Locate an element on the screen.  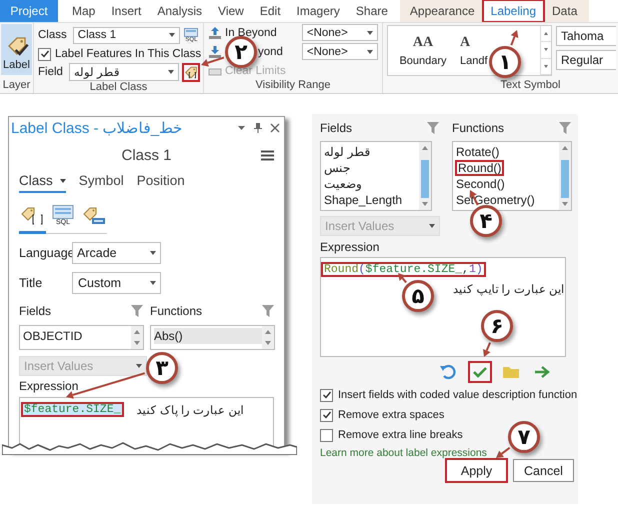
checkbox-label: Remove extra line breaks is located at coordinates (400, 435).